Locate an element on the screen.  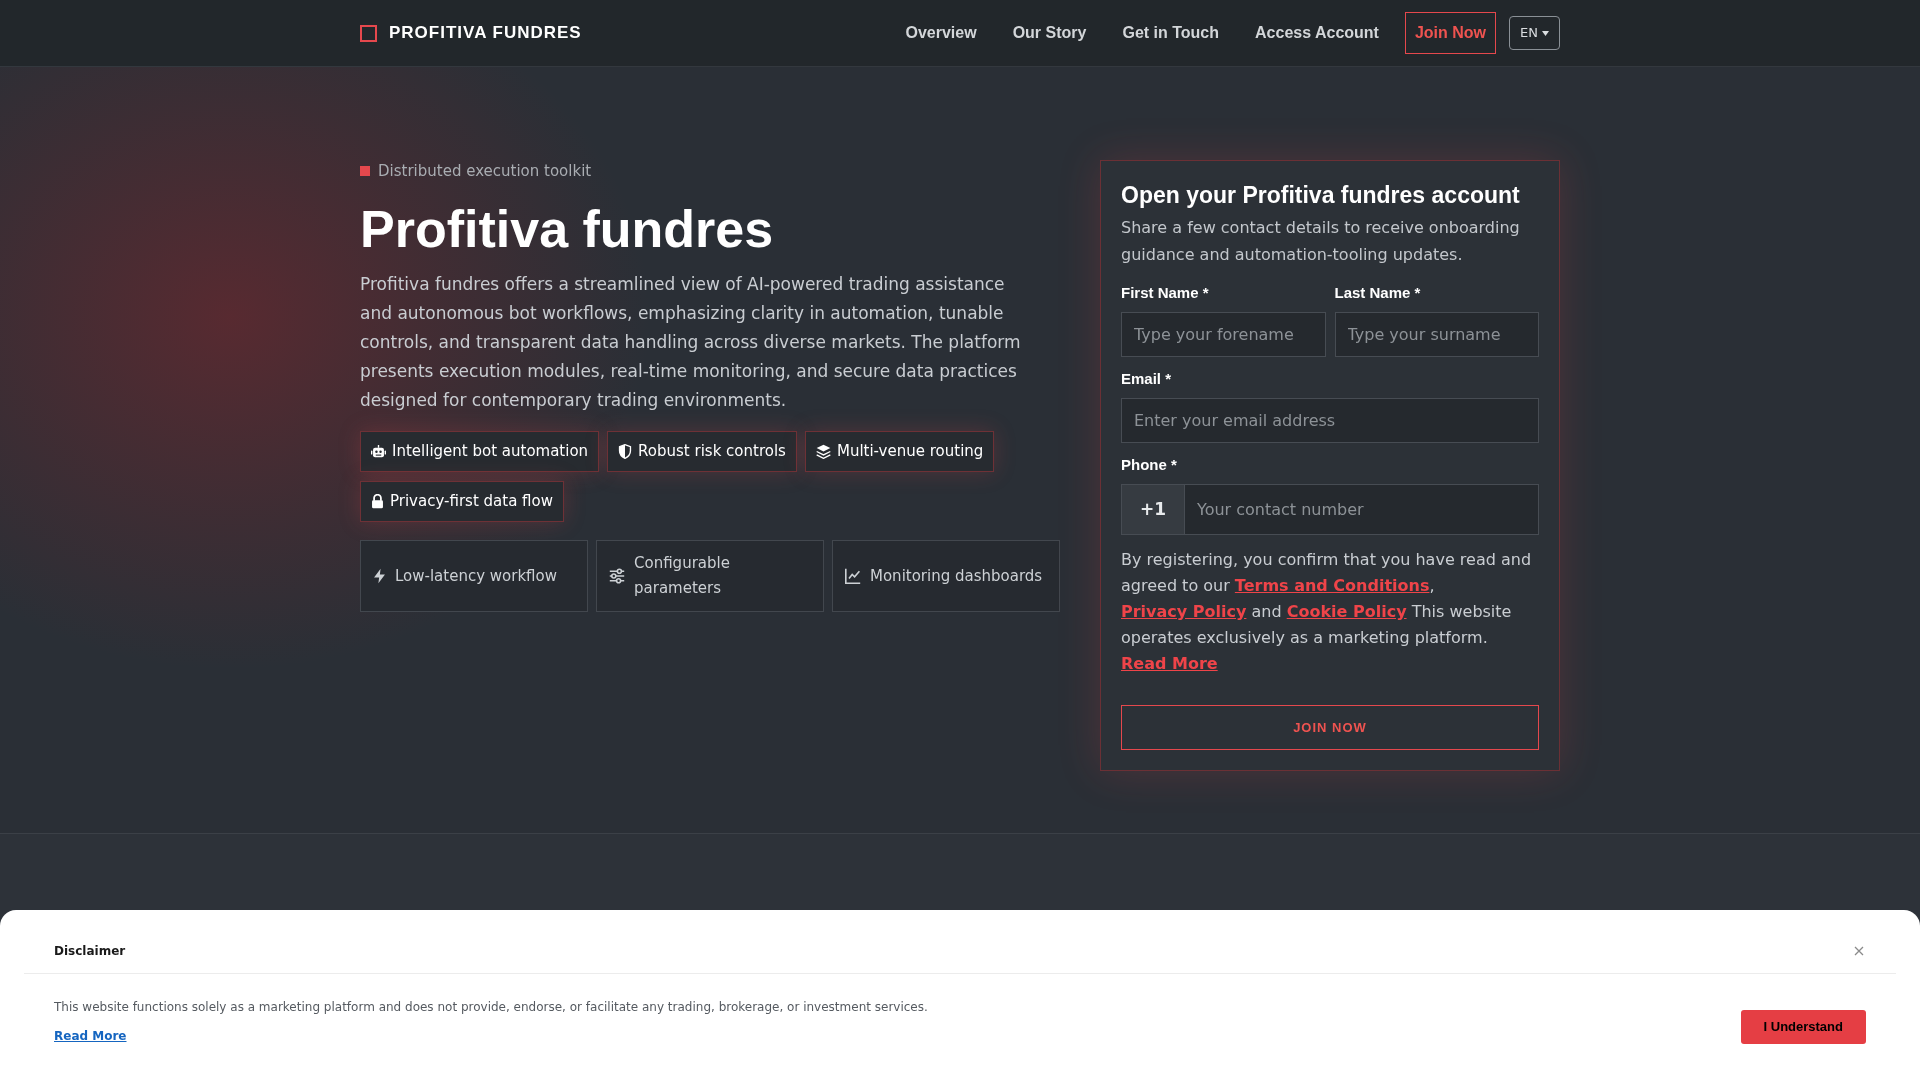
line-chart-icon is located at coordinates (853, 576).